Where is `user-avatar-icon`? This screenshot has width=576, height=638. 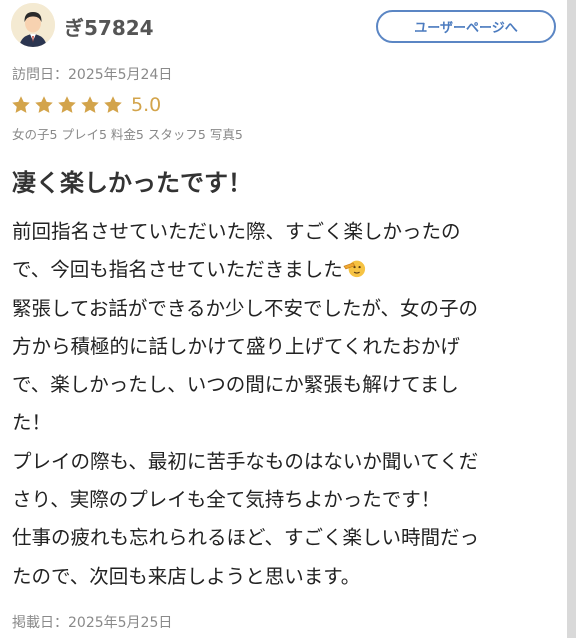
user-avatar-icon is located at coordinates (33, 25).